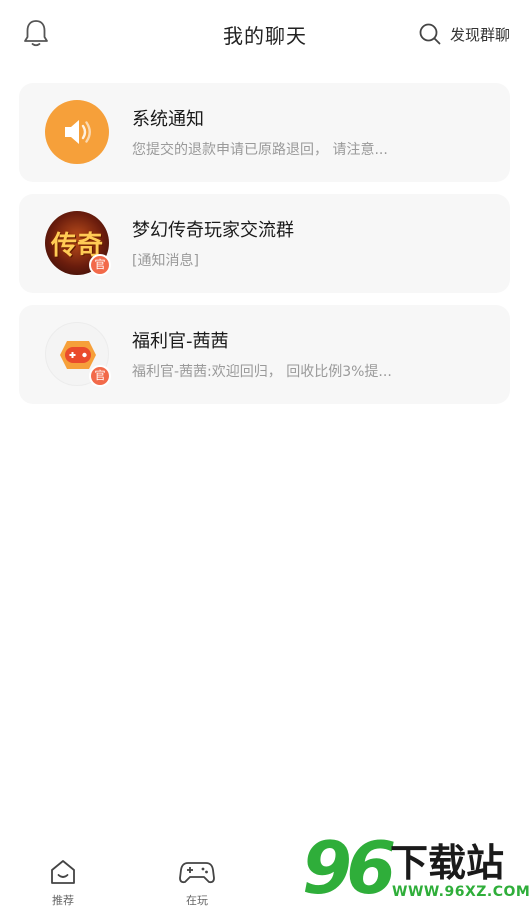  What do you see at coordinates (461, 892) in the screenshot?
I see `watermark-url: WWW.96XZ.COM` at bounding box center [461, 892].